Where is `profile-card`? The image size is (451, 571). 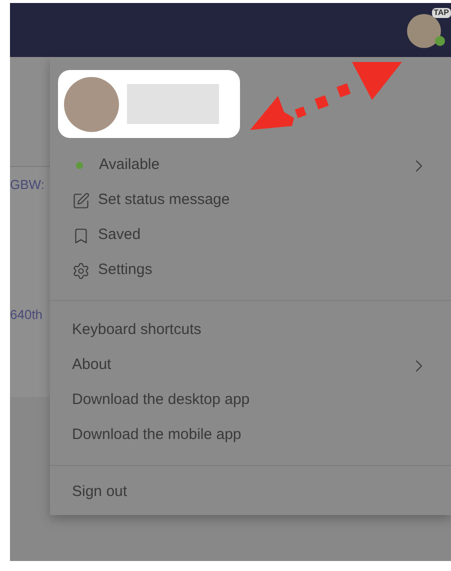
profile-card is located at coordinates (149, 104).